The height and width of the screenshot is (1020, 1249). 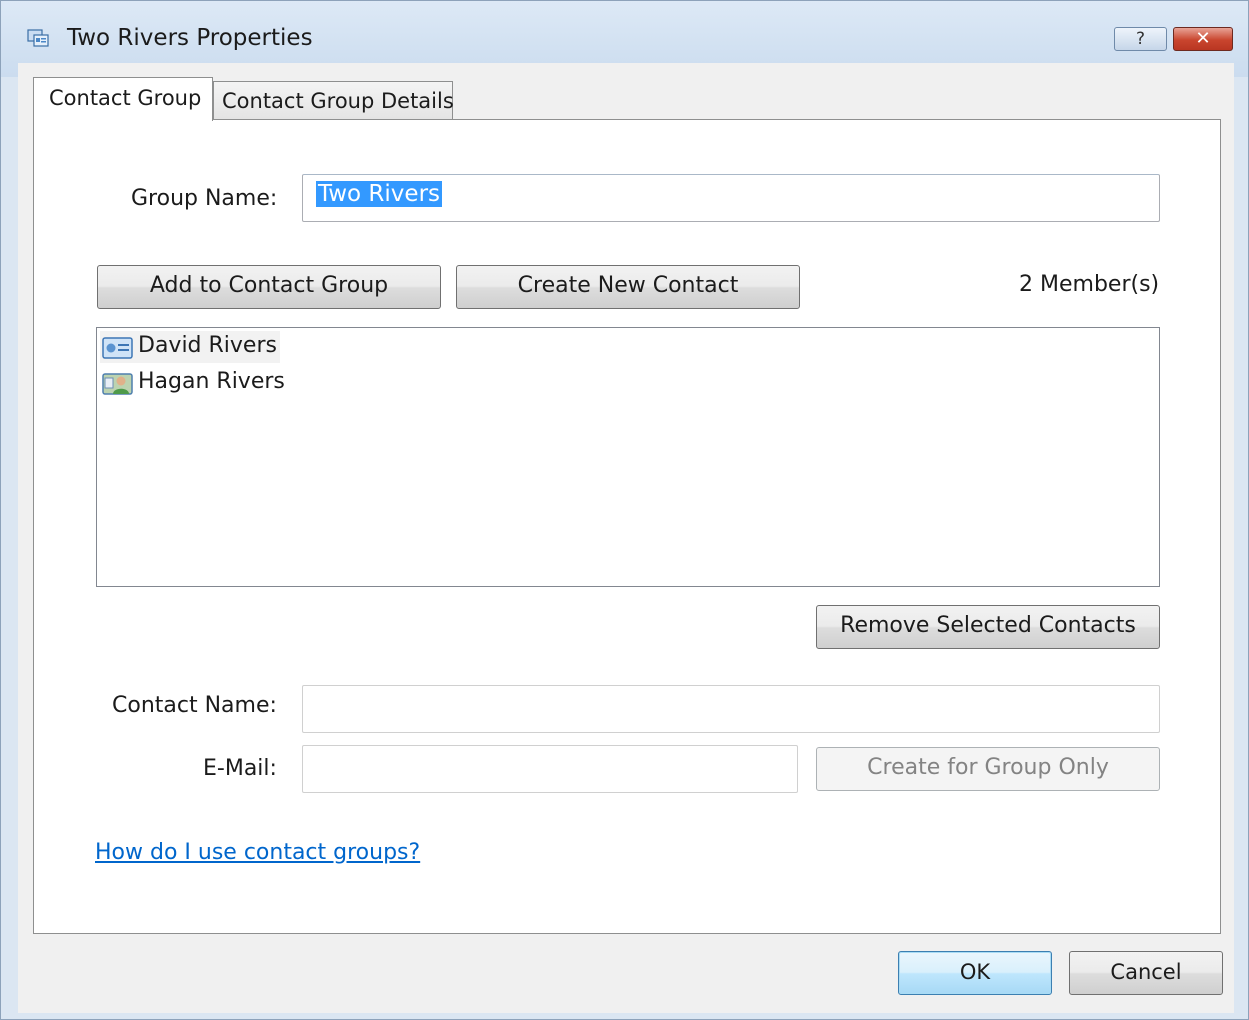 What do you see at coordinates (194, 705) in the screenshot?
I see `contact-name-label: Contact Name:` at bounding box center [194, 705].